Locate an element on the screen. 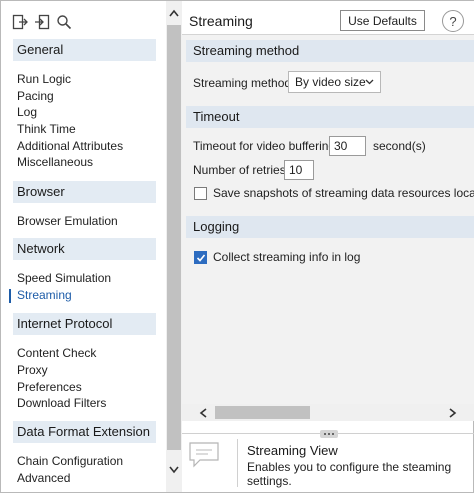 Image resolution: width=474 pixels, height=493 pixels. selection-marker is located at coordinates (10, 296).